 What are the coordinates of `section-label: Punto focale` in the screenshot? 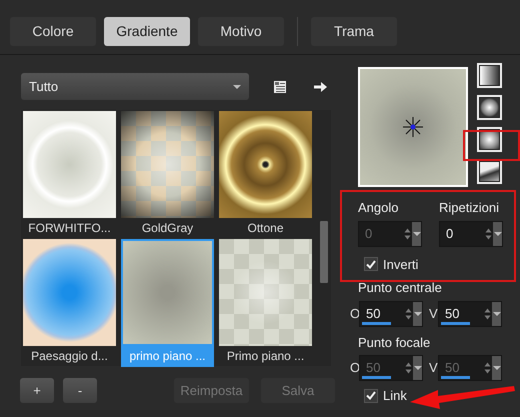 It's located at (395, 343).